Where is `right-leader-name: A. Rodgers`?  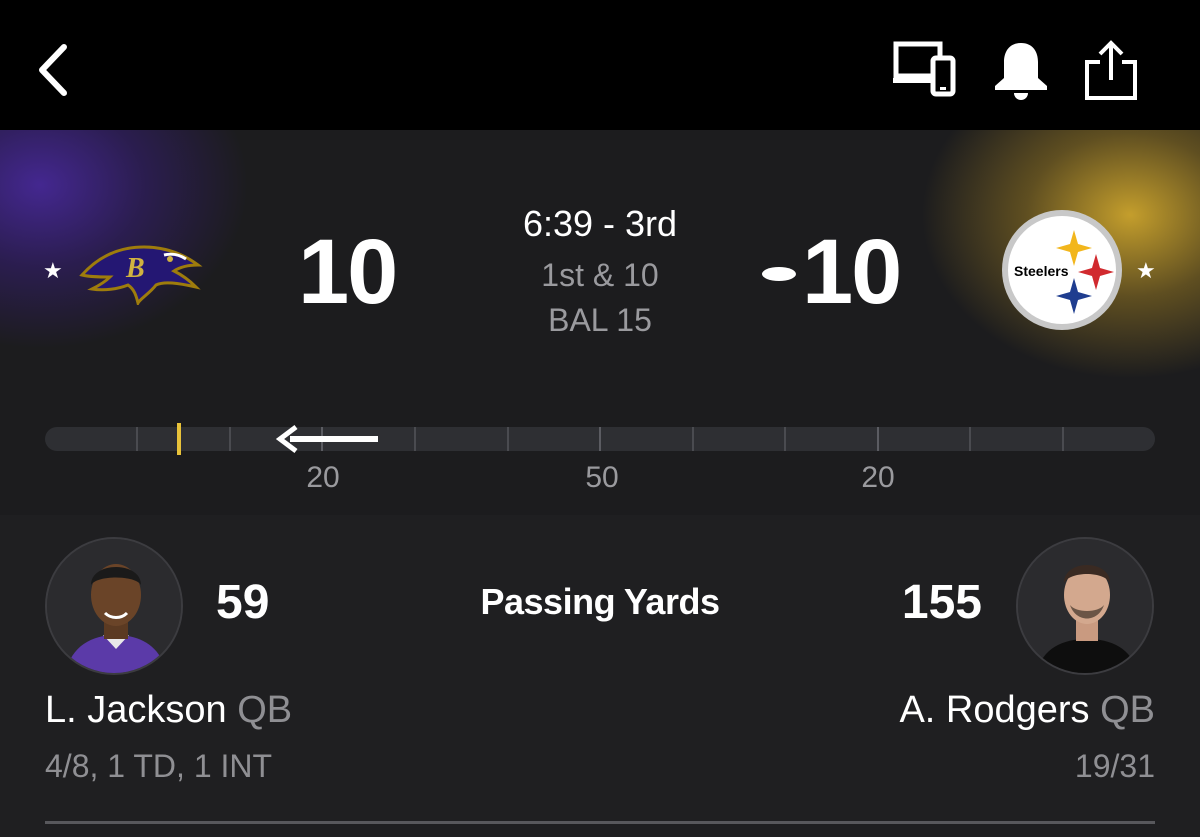 right-leader-name: A. Rodgers is located at coordinates (994, 710).